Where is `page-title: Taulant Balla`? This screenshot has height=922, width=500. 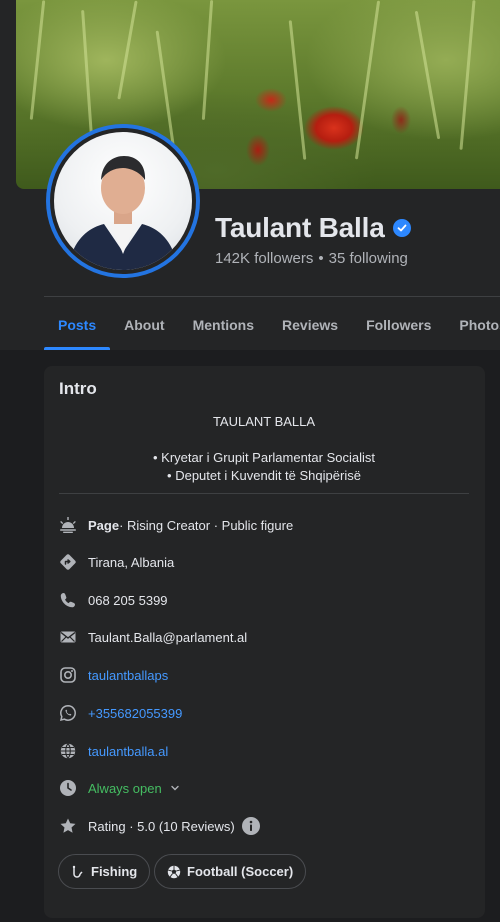
page-title: Taulant Balla is located at coordinates (300, 227).